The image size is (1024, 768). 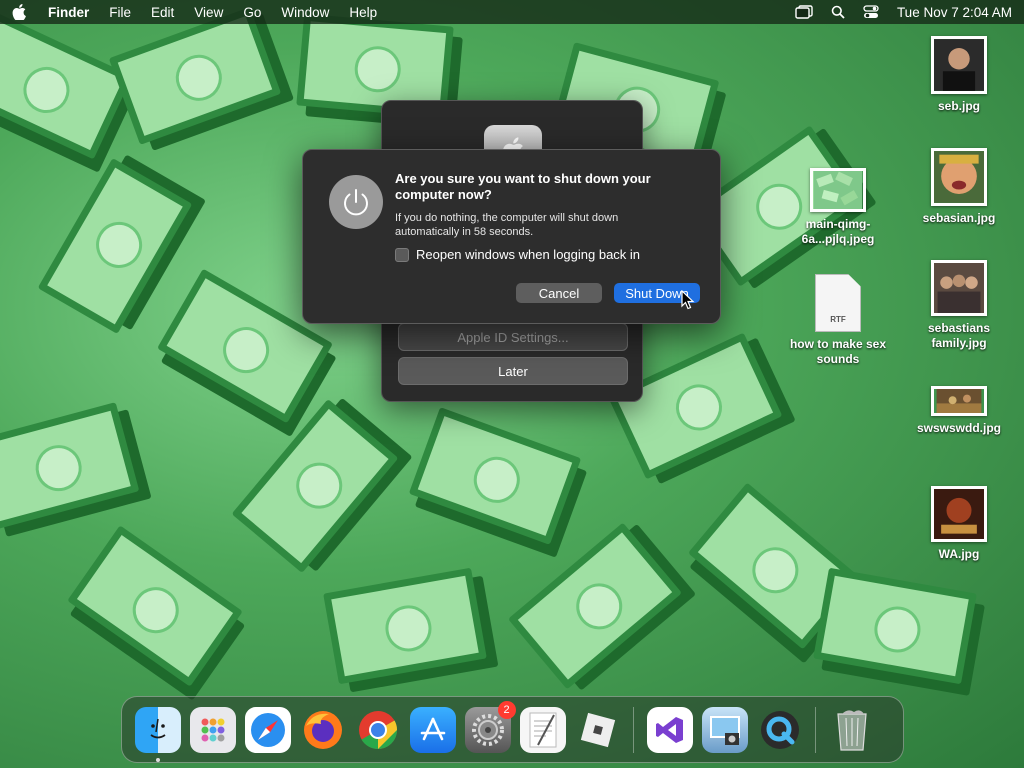 I want to click on desktop-file-label: main-qimg-6a...pjlq.jpeg, so click(x=838, y=231).